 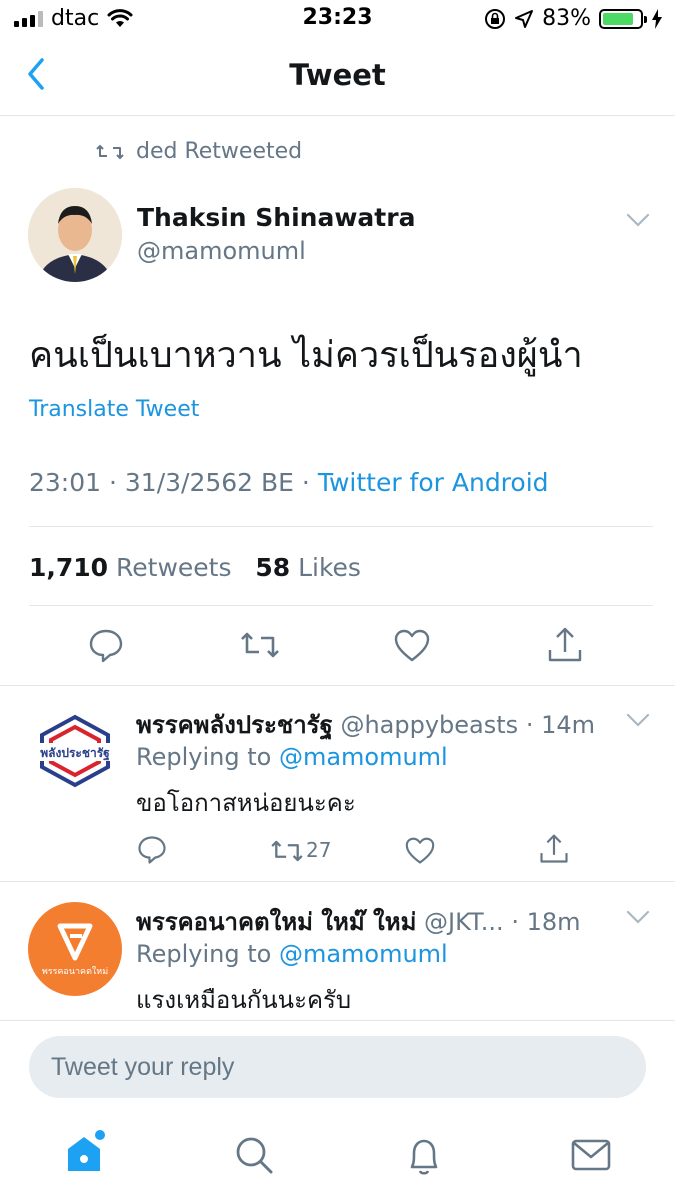 What do you see at coordinates (306, 355) in the screenshot?
I see `tweet-text: คนเป็นเบาหวาน ไม่ควรเป็นรองผู้นำ` at bounding box center [306, 355].